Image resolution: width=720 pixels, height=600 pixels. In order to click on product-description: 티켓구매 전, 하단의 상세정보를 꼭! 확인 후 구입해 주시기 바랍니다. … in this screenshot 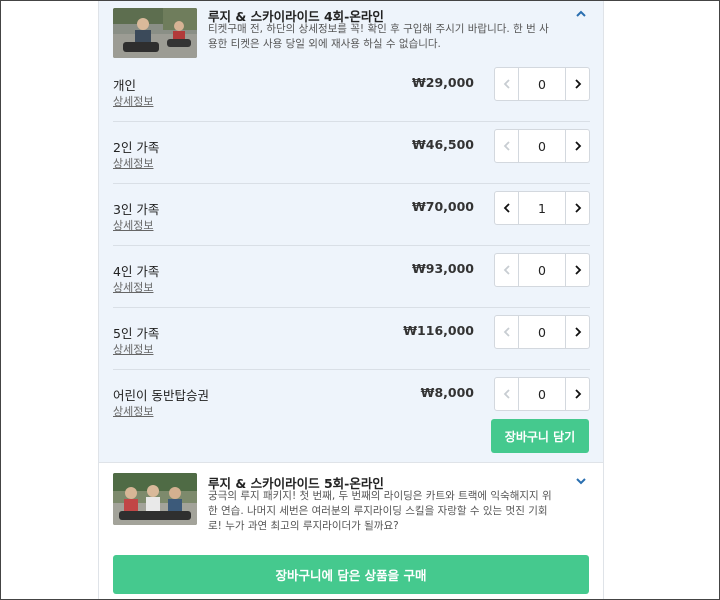, I will do `click(378, 36)`.